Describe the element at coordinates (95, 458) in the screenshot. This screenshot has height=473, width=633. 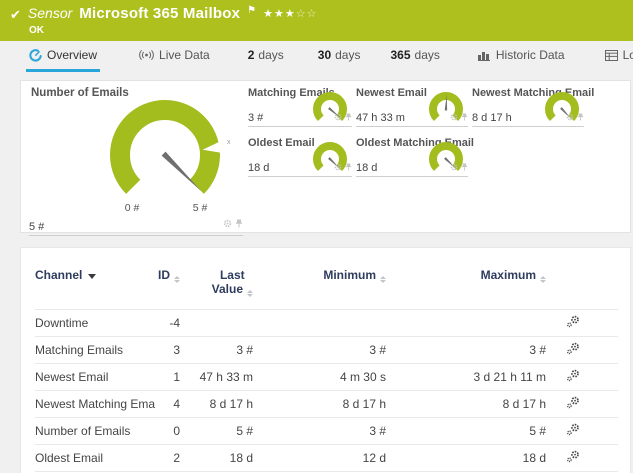
I see `channel-name: Oldest Email` at that location.